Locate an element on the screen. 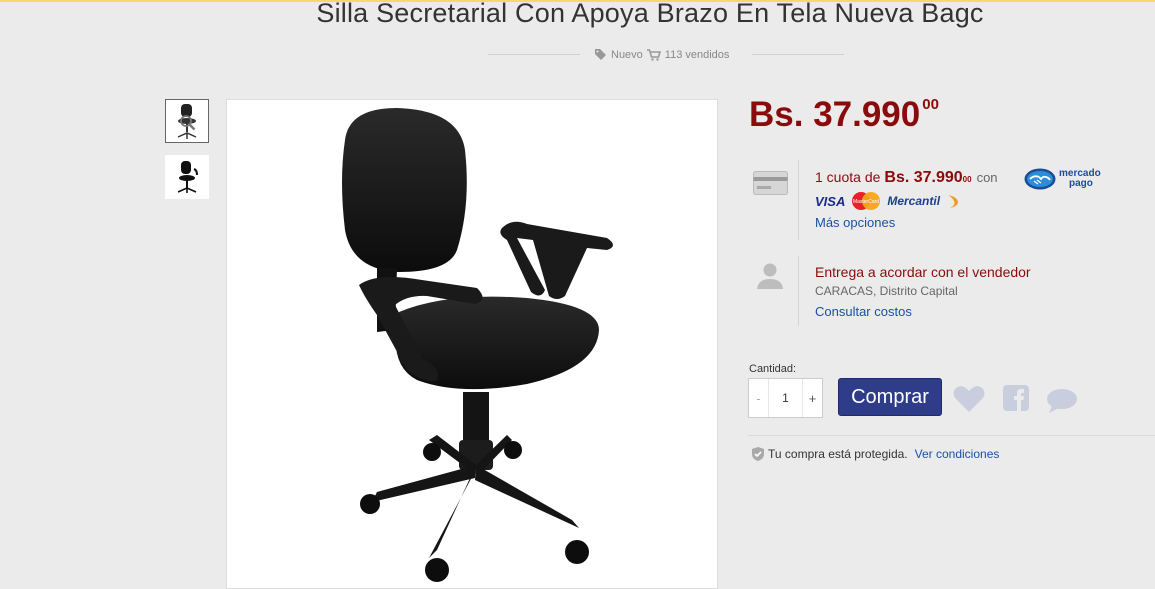 The height and width of the screenshot is (589, 1155). mercadopago-logo: mercado pago is located at coordinates (1062, 179).